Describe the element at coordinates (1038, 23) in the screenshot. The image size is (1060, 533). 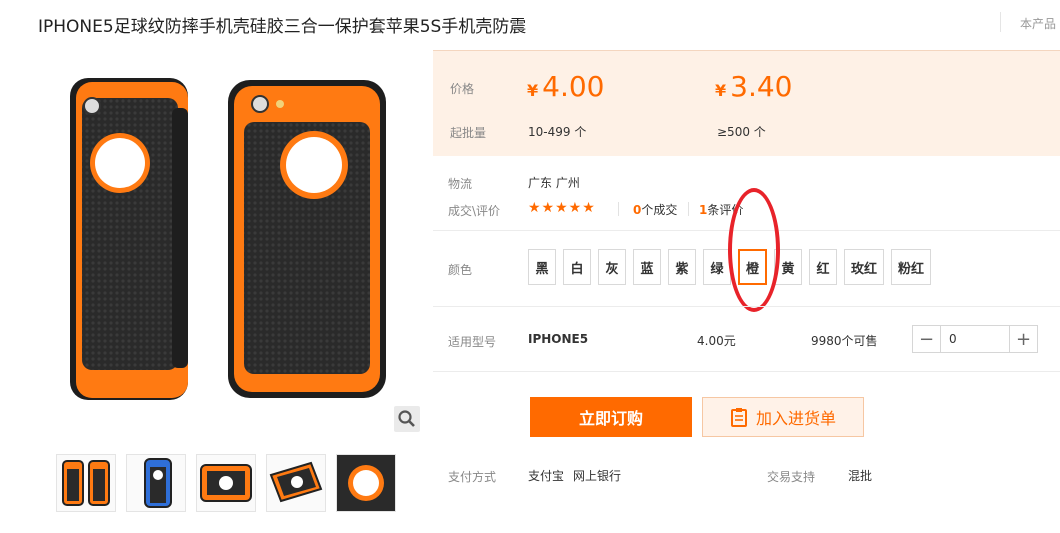
I see `product-notice: 本产品` at that location.